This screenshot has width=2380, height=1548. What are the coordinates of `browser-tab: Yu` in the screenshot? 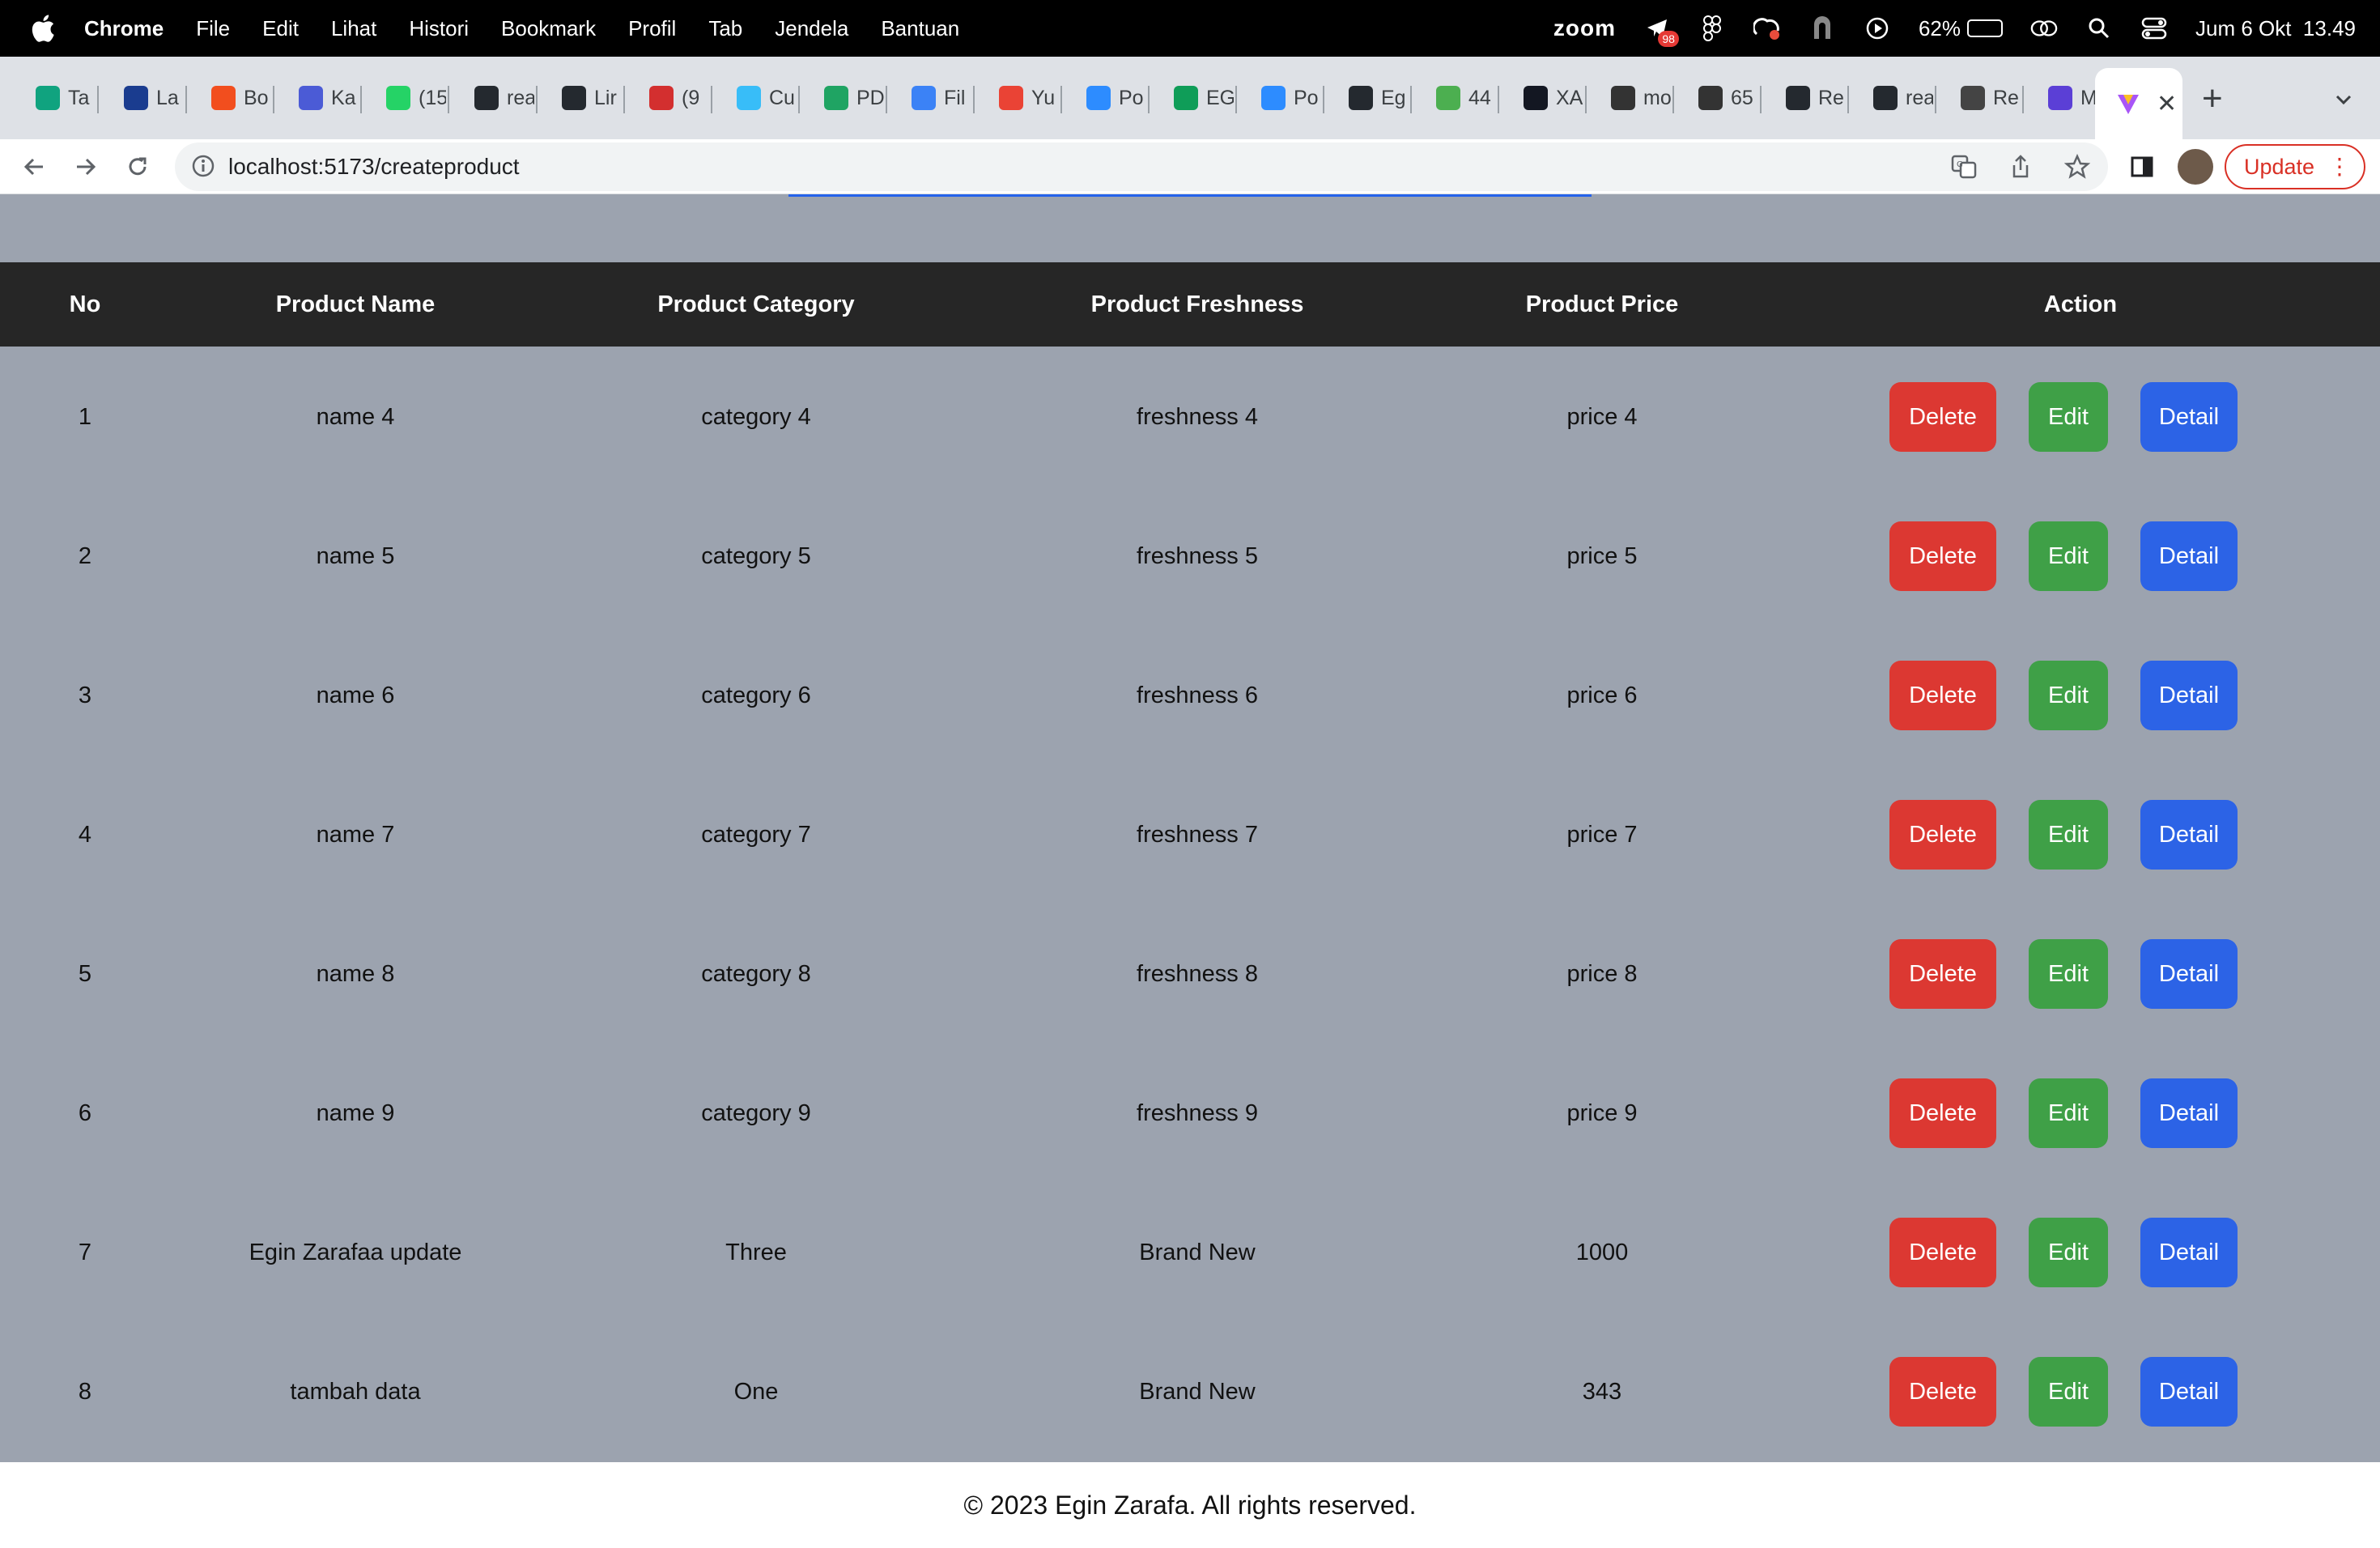 It's located at (1017, 98).